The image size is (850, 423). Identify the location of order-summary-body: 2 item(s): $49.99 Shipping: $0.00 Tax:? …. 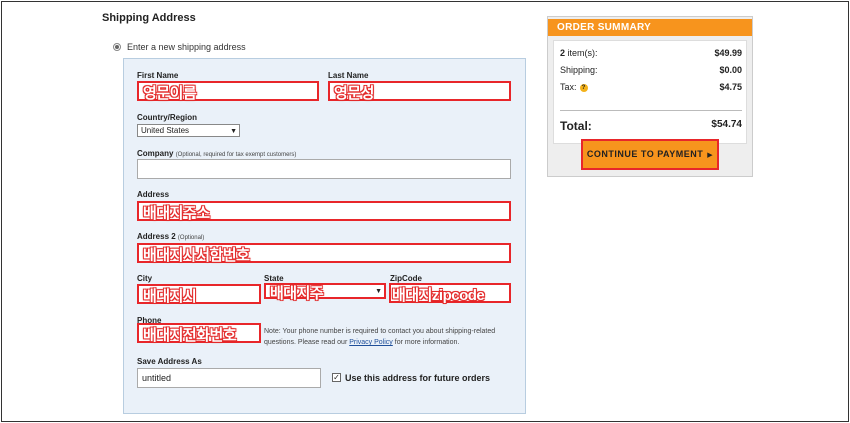
(650, 92).